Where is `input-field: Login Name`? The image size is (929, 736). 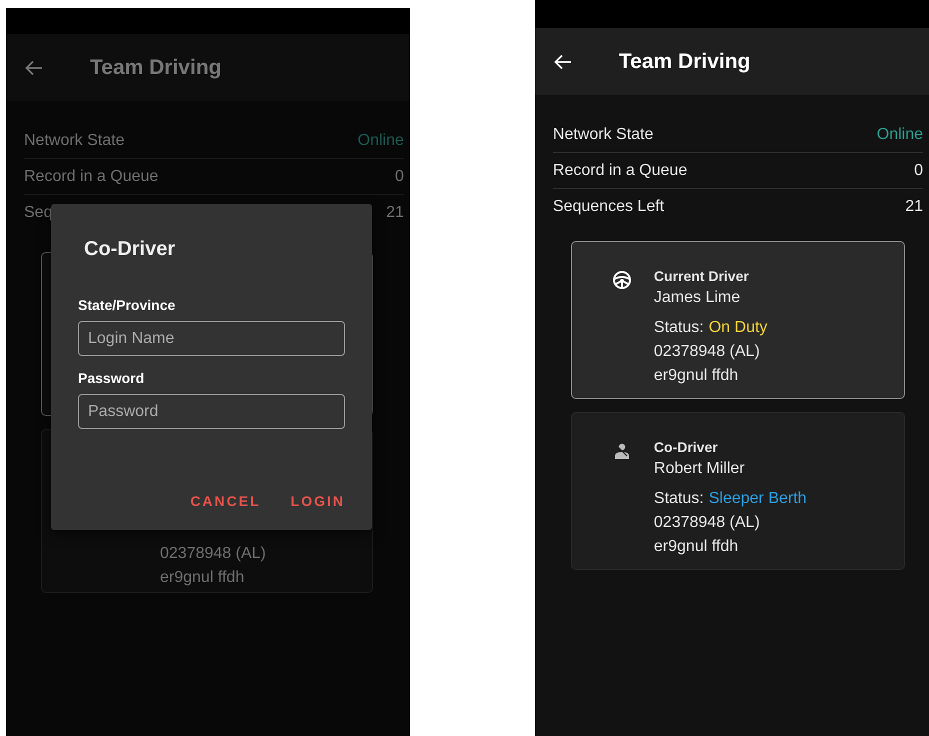
input-field: Login Name is located at coordinates (211, 338).